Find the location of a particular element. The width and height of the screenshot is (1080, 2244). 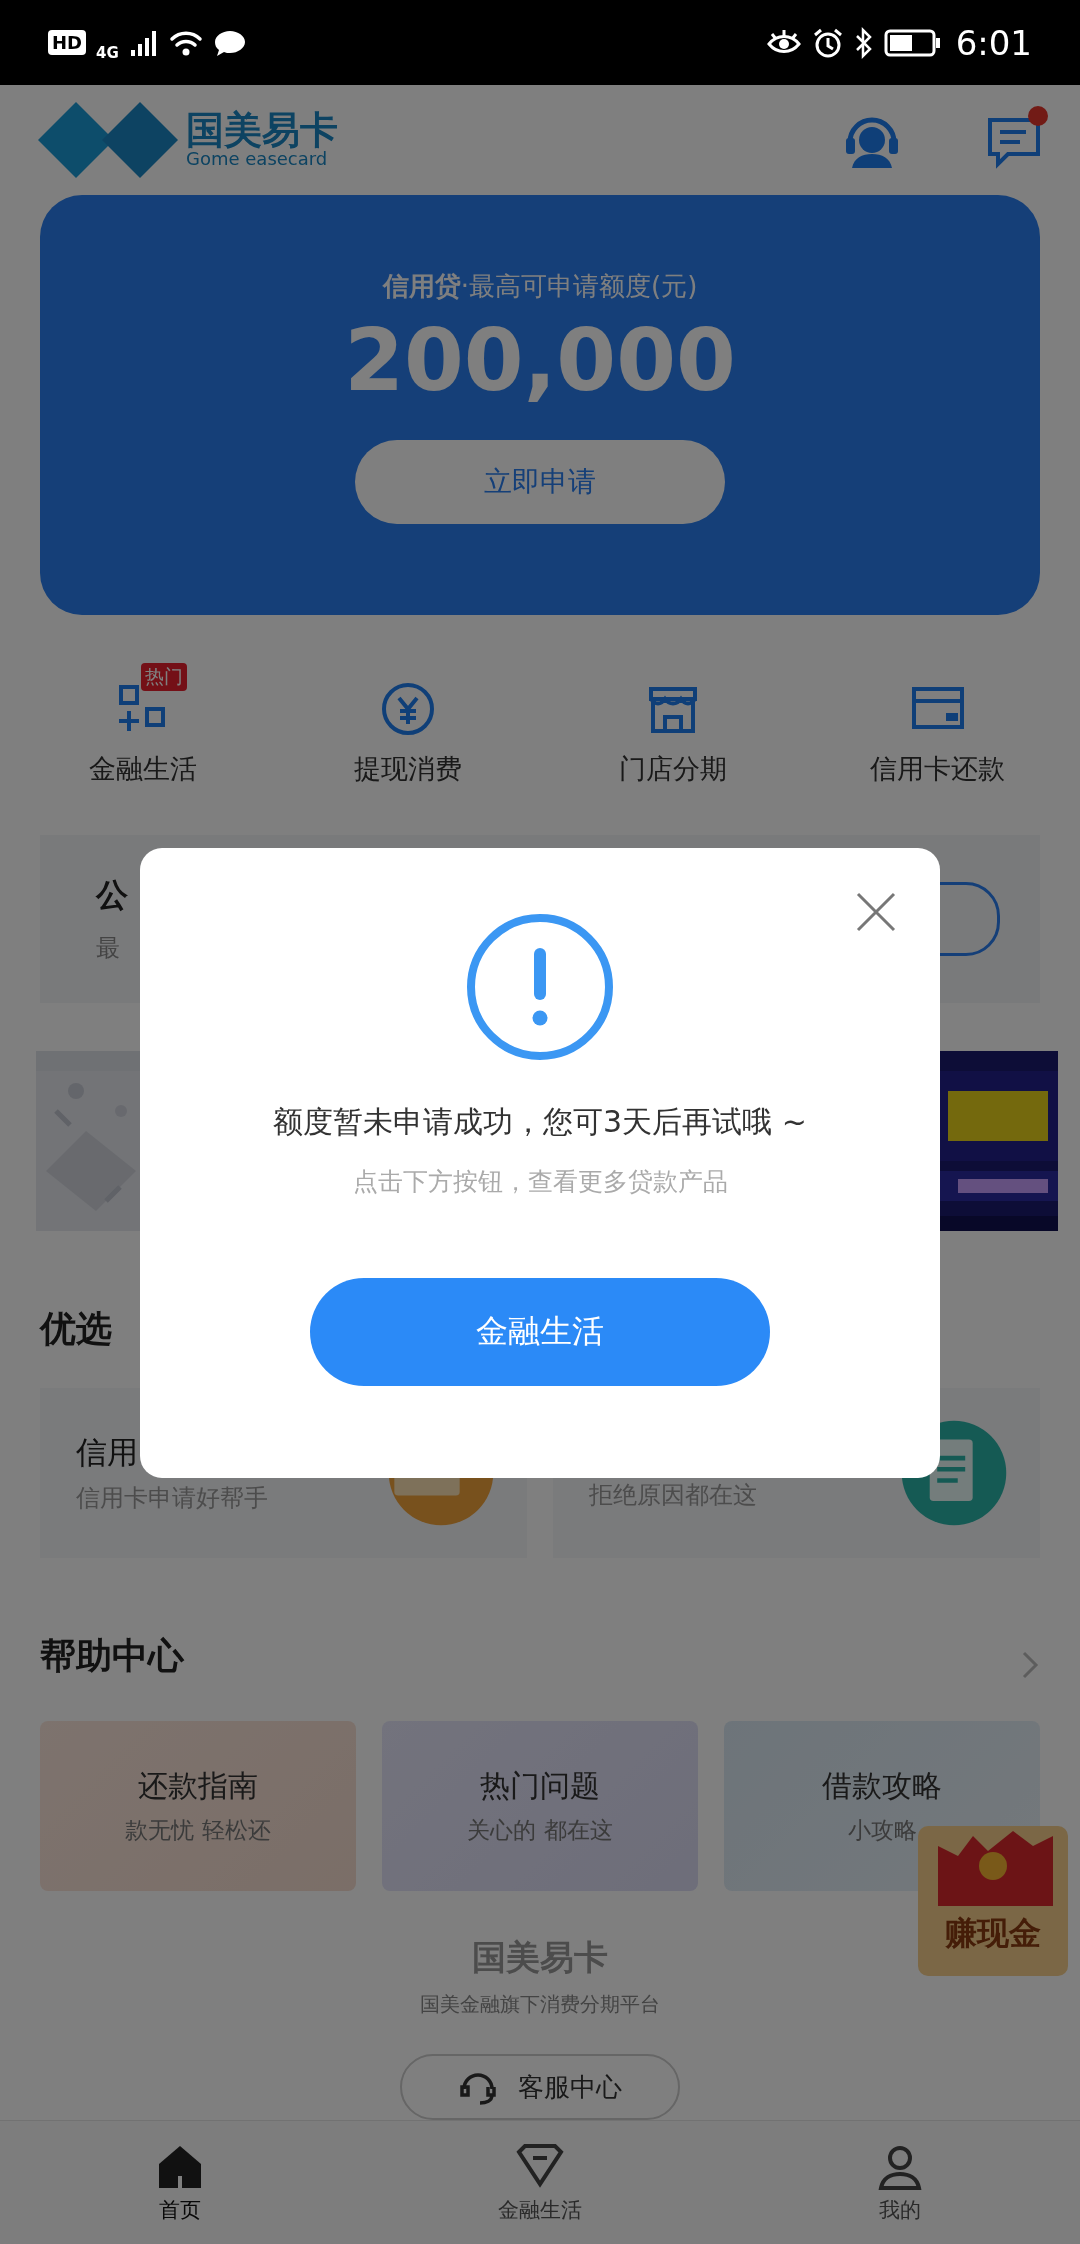

footer-tagline: 国美金融旗下消费分期平台 is located at coordinates (540, 2004).